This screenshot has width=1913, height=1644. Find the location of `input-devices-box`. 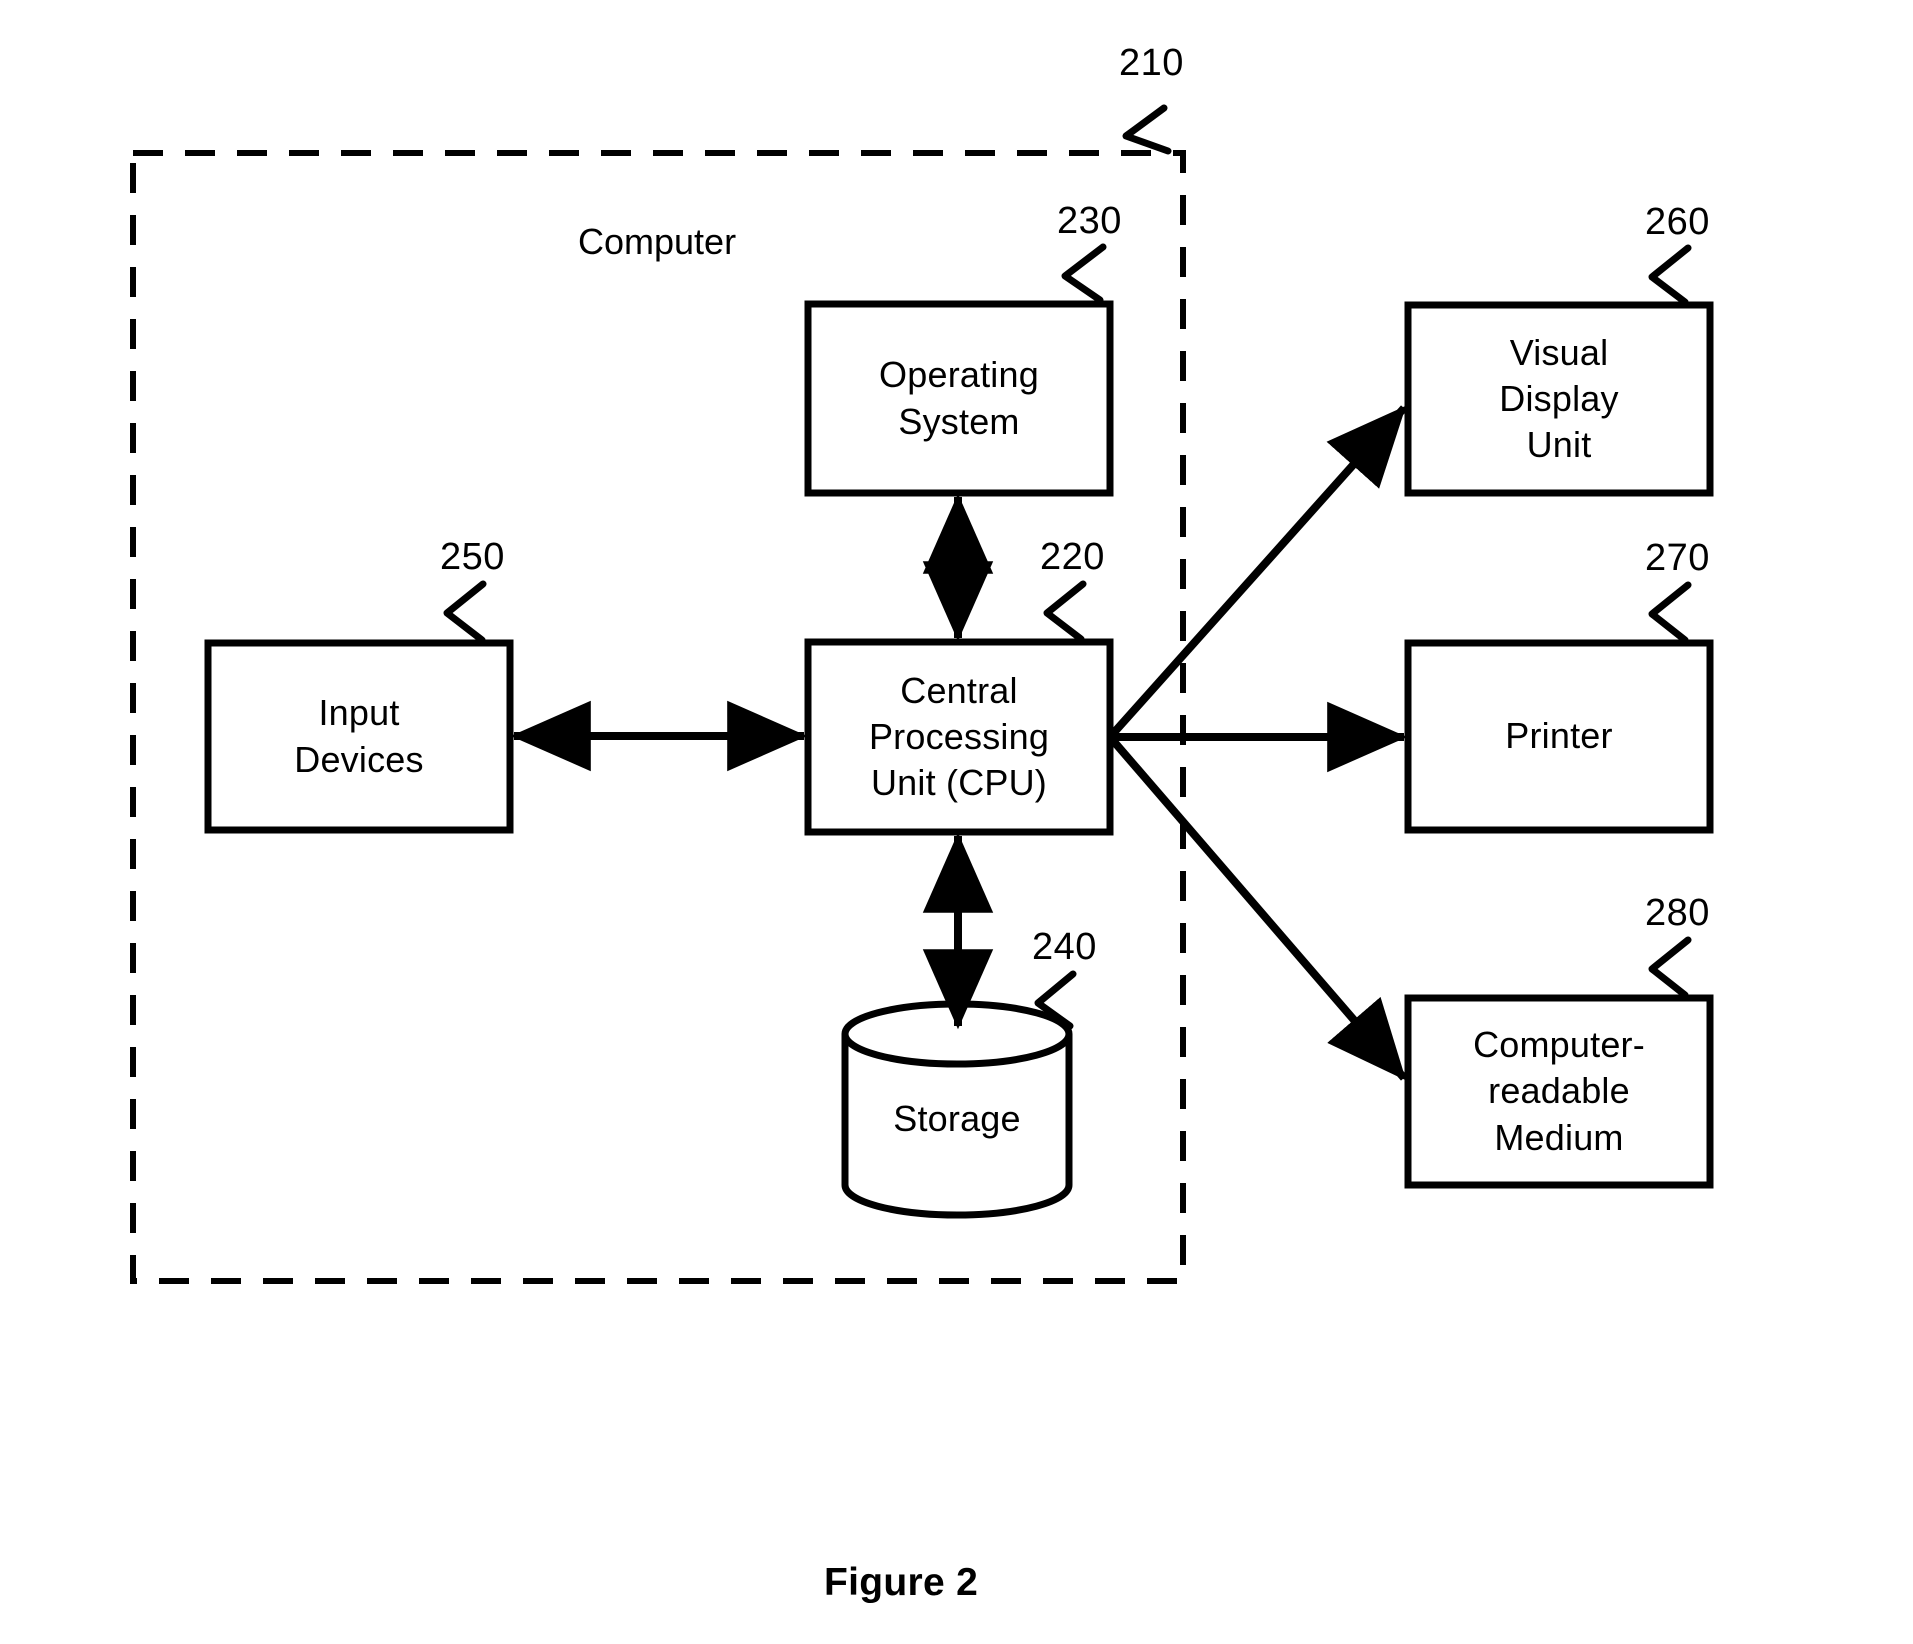

input-devices-box is located at coordinates (359, 736).